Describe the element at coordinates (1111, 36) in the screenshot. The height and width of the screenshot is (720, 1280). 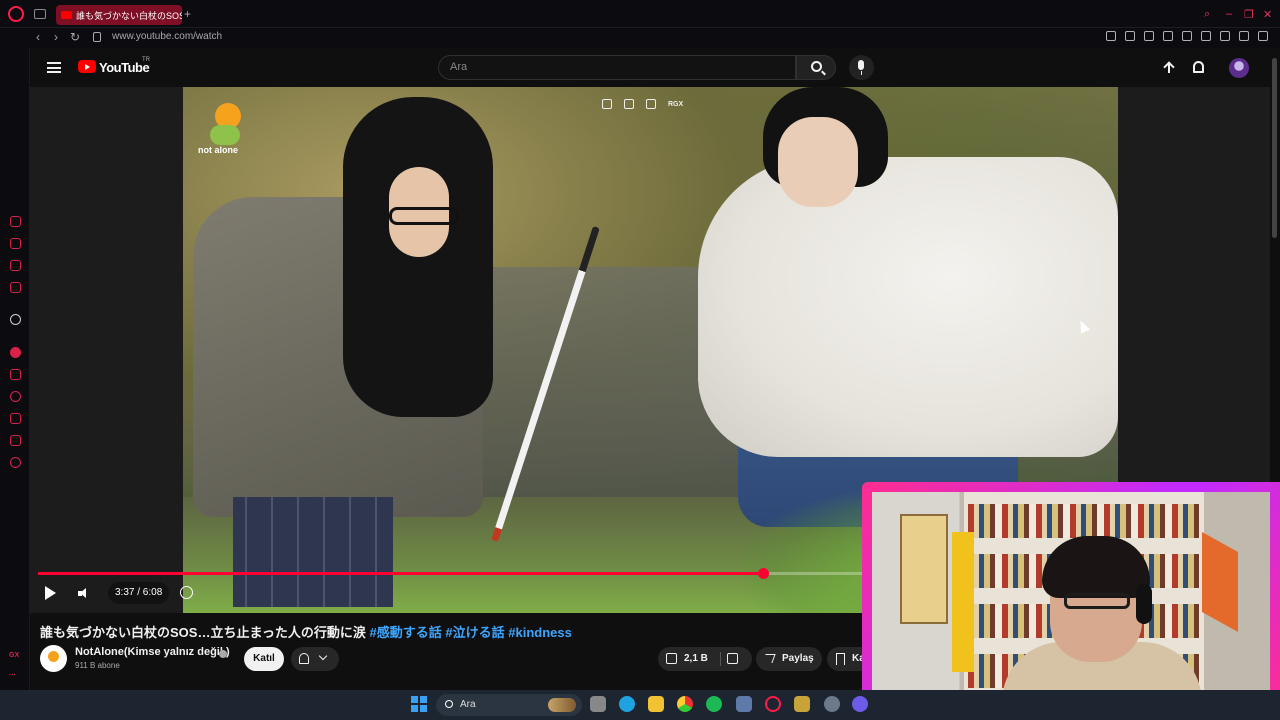
I see `pin-icon` at that location.